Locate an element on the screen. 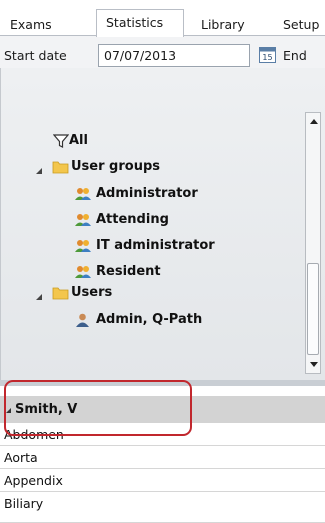 The height and width of the screenshot is (523, 325). tree-item-group: IT administrator is located at coordinates (174, 246).